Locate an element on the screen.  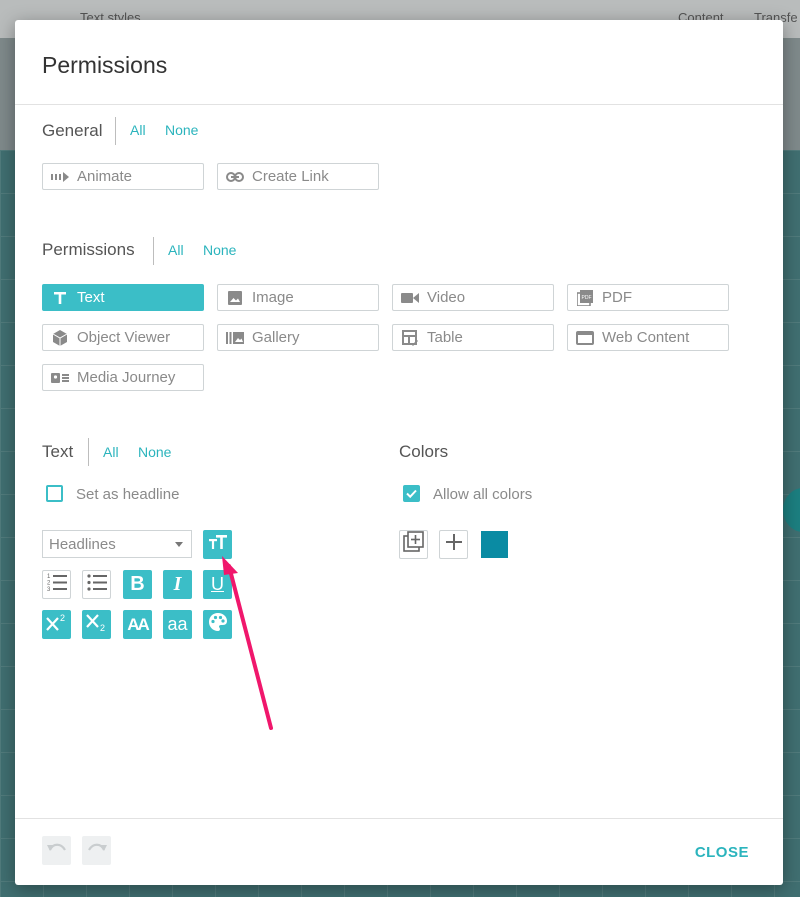
text-color-button is located at coordinates (217, 624).